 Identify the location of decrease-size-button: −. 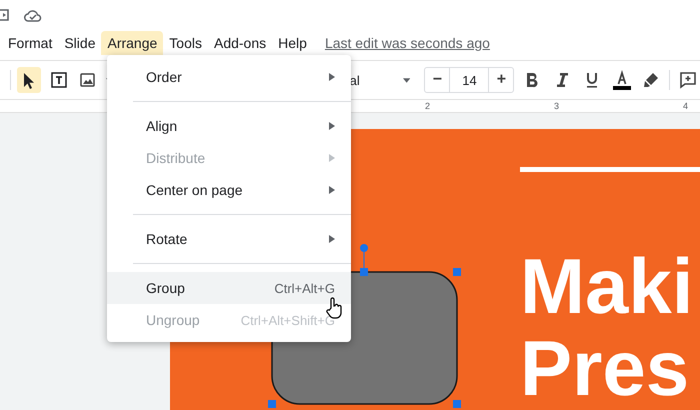
(437, 80).